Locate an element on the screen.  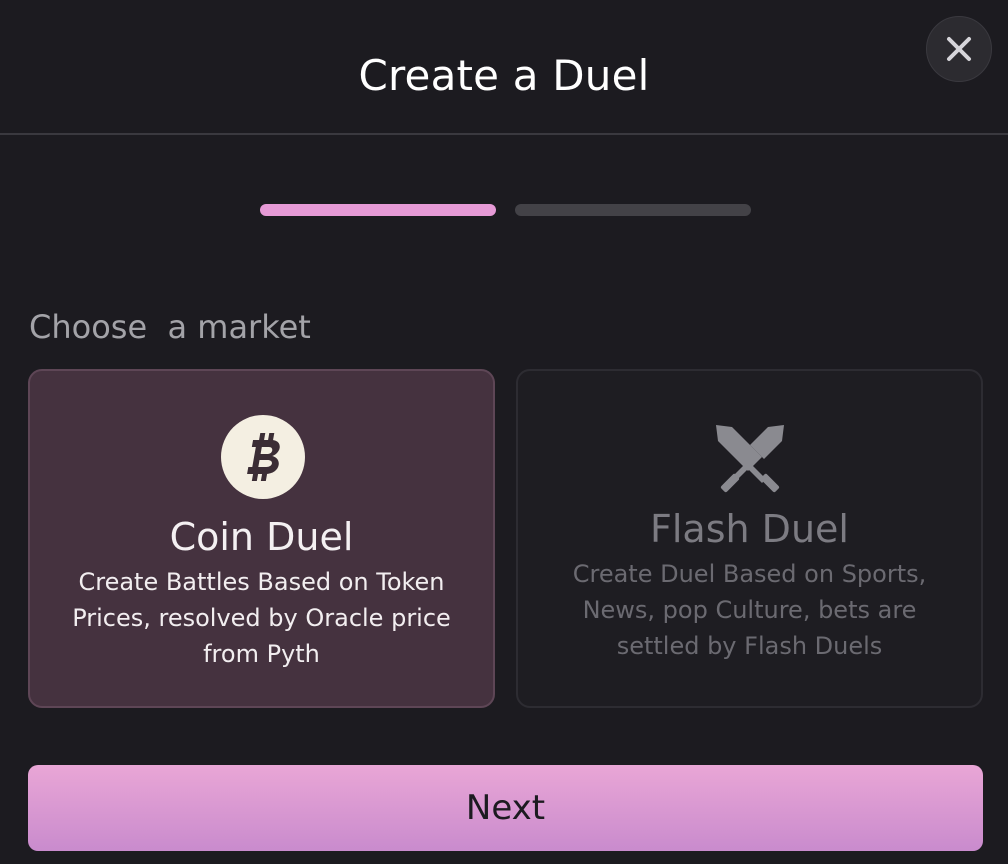
choose-market-label: Choose a market is located at coordinates (170, 327).